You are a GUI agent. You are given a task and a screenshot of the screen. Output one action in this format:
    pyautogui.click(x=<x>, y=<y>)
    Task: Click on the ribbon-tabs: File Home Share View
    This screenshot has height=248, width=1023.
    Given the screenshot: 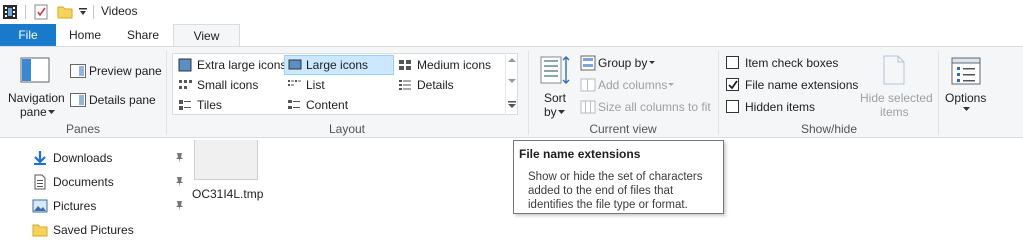 What is the action you would take?
    pyautogui.click(x=511, y=35)
    